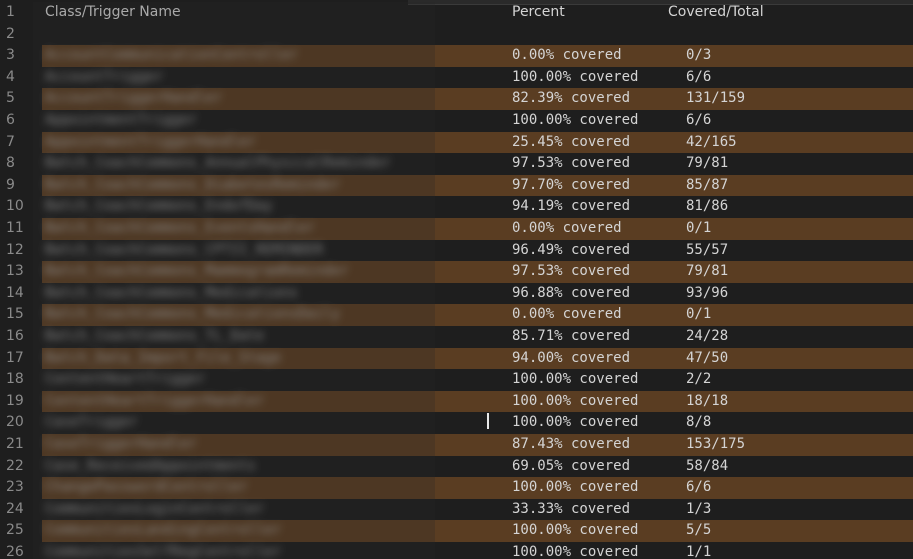 The width and height of the screenshot is (913, 559). What do you see at coordinates (707, 292) in the screenshot?
I see `covered-total: 93/96` at bounding box center [707, 292].